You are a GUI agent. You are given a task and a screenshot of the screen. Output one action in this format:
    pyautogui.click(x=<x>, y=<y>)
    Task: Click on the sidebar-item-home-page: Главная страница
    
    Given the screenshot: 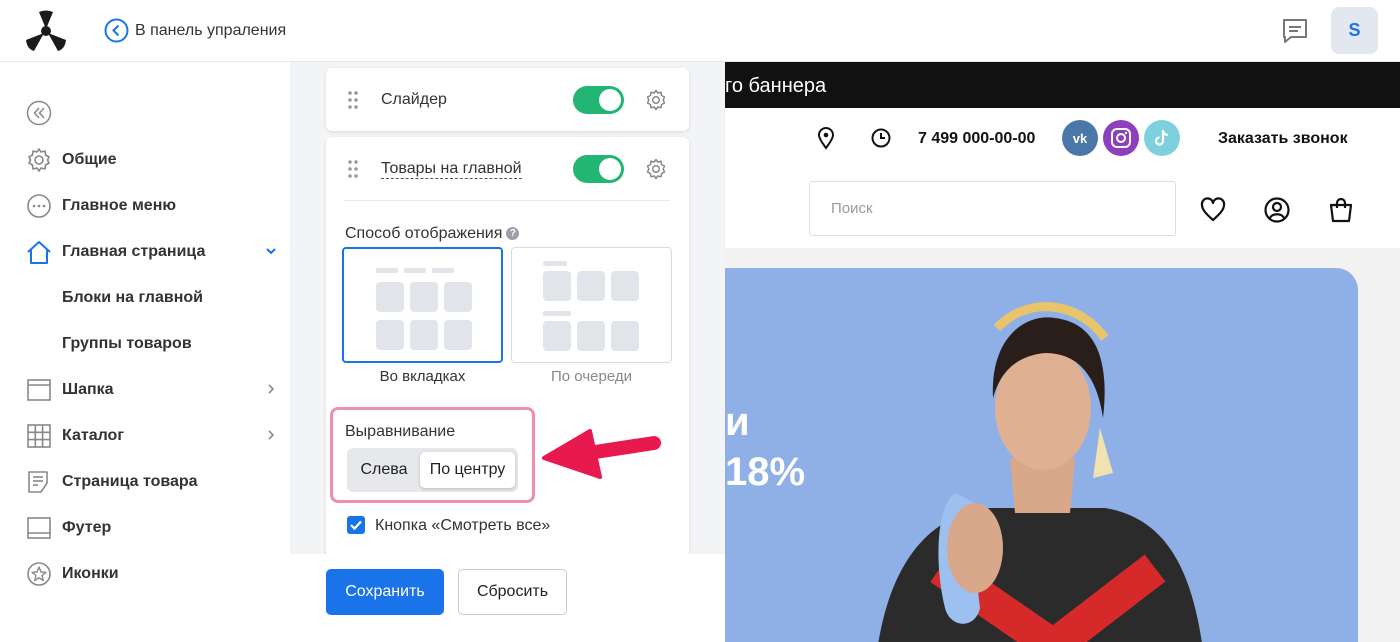 What is the action you would take?
    pyautogui.click(x=145, y=251)
    